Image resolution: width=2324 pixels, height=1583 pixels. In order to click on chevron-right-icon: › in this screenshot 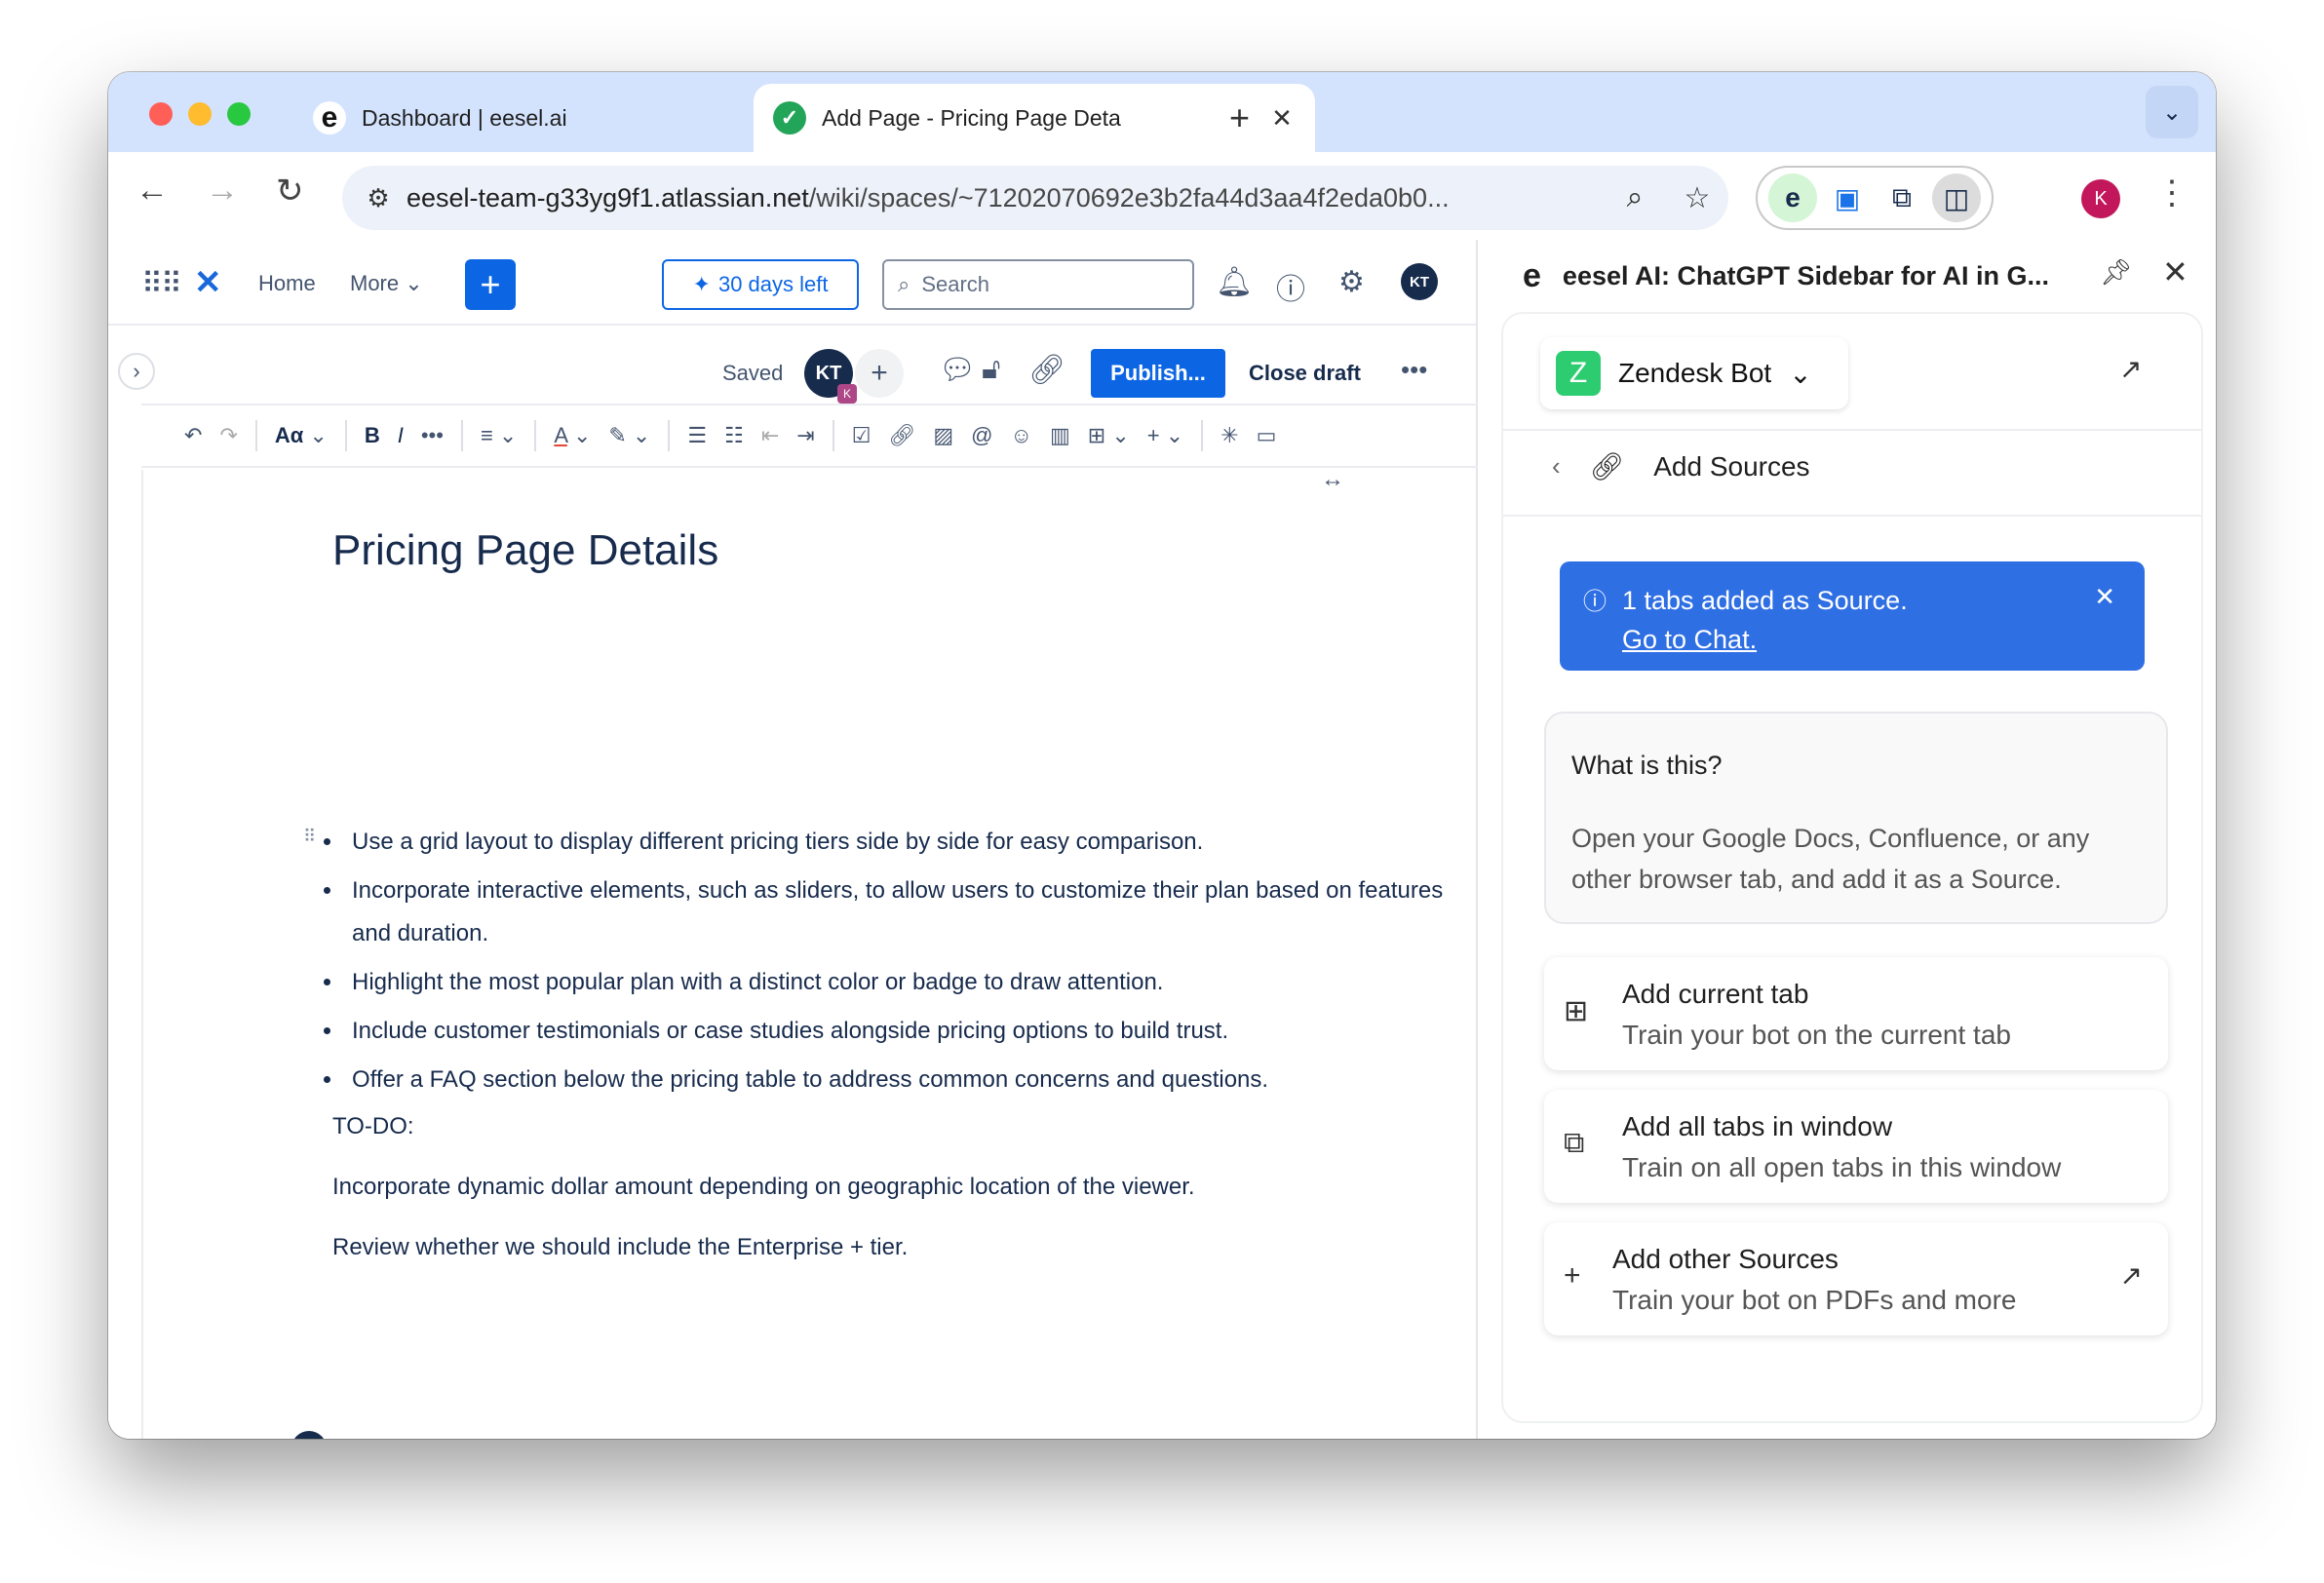, I will do `click(136, 371)`.